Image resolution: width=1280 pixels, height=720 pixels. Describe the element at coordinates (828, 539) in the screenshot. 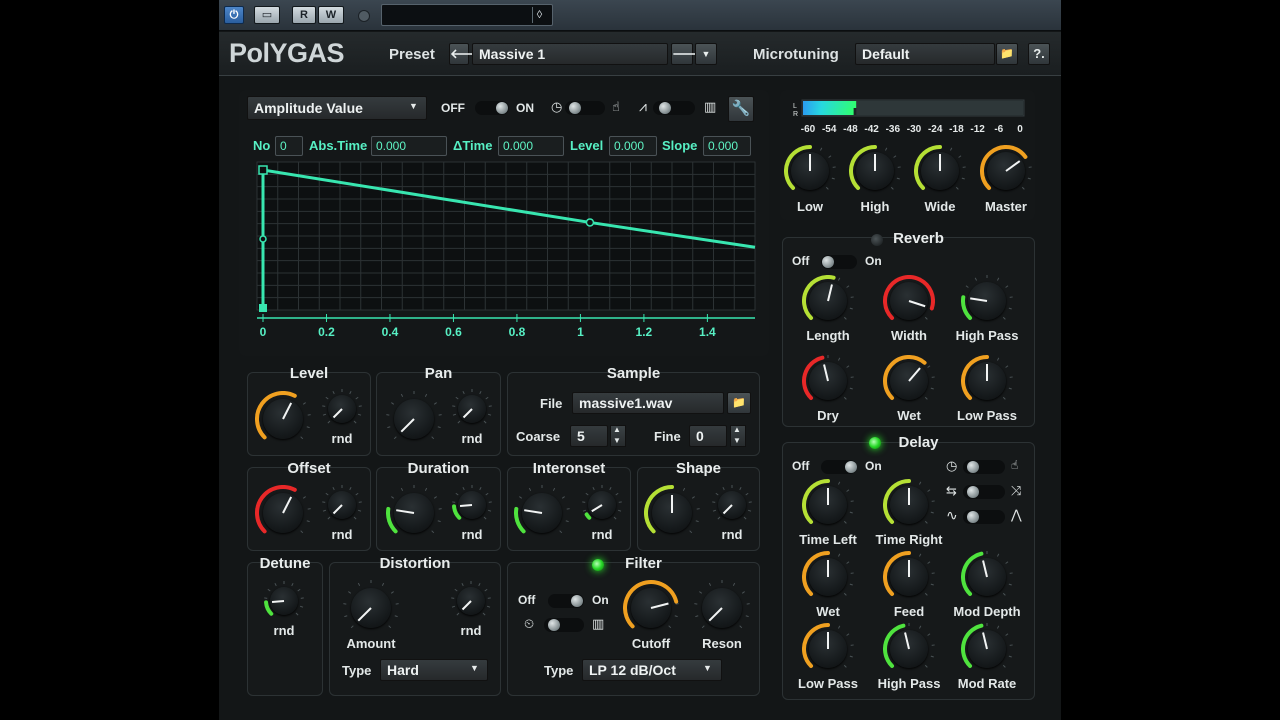

I see `delay-time-left-label: Time Left` at that location.